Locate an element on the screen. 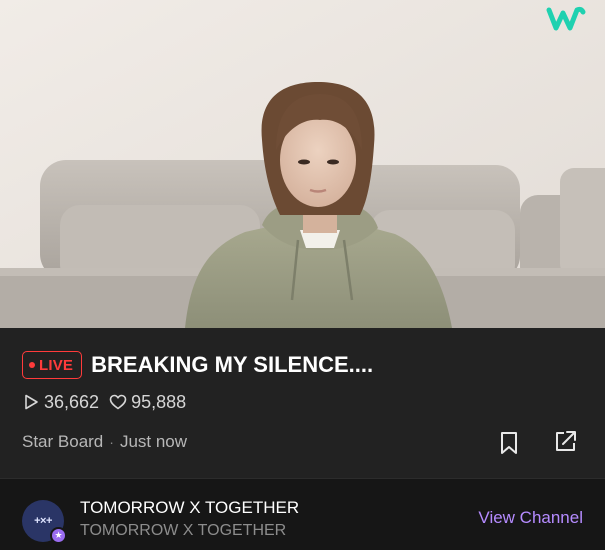 The height and width of the screenshot is (550, 605). view-count: 36,662 is located at coordinates (72, 401).